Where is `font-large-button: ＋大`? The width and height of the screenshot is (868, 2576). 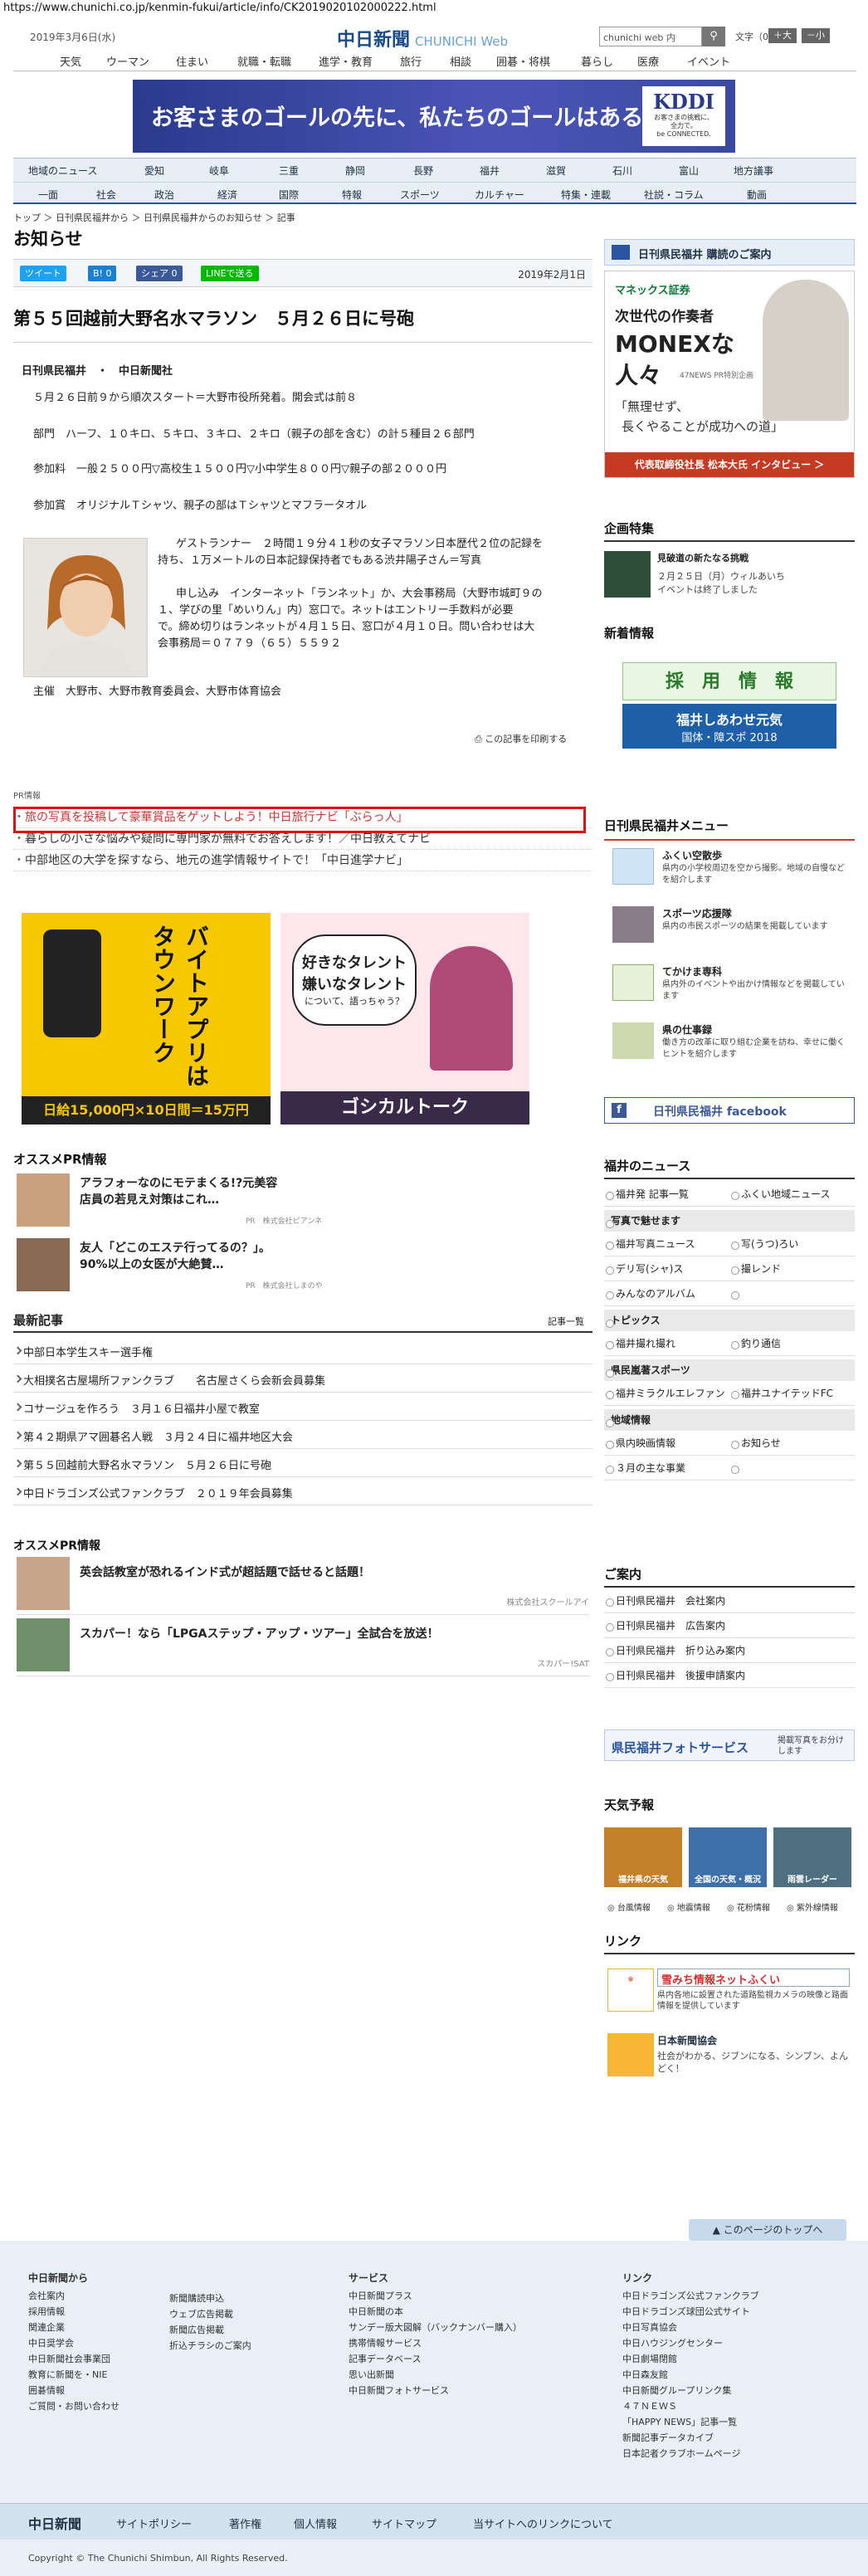
font-large-button: ＋大 is located at coordinates (782, 36).